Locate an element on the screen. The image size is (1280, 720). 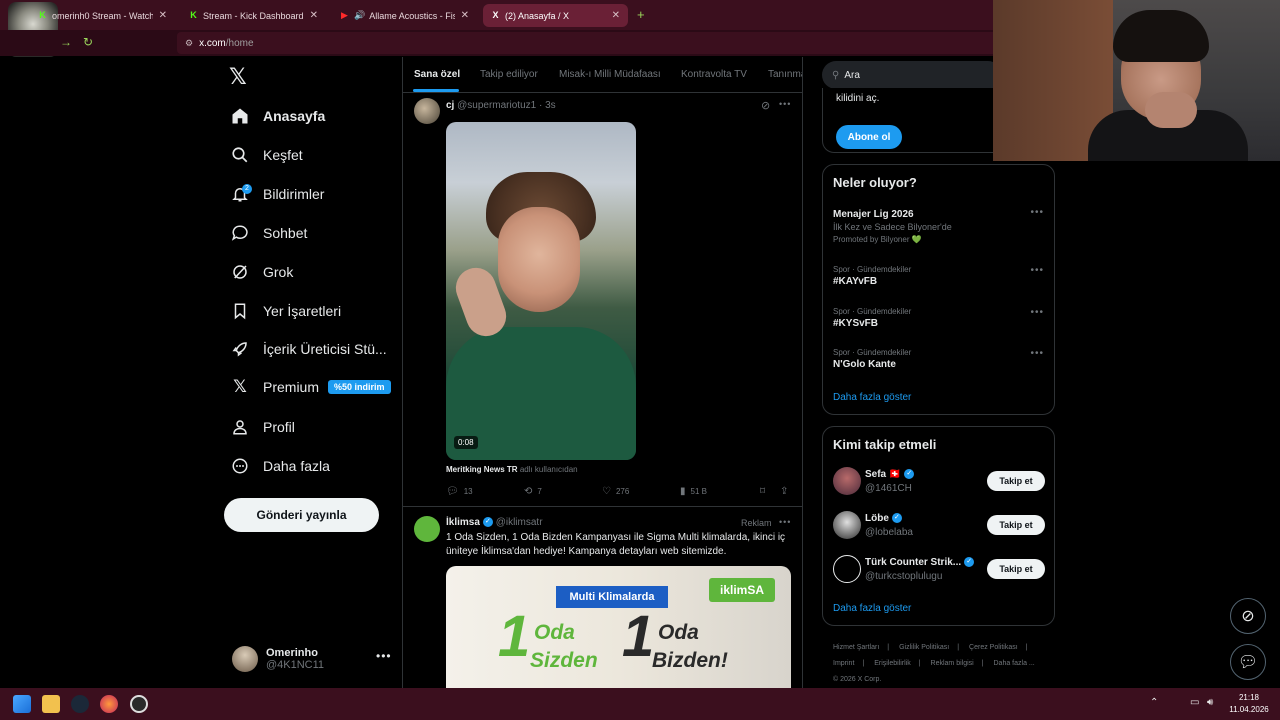
source-name: Meritking News TR is located at coordinates (482, 469).